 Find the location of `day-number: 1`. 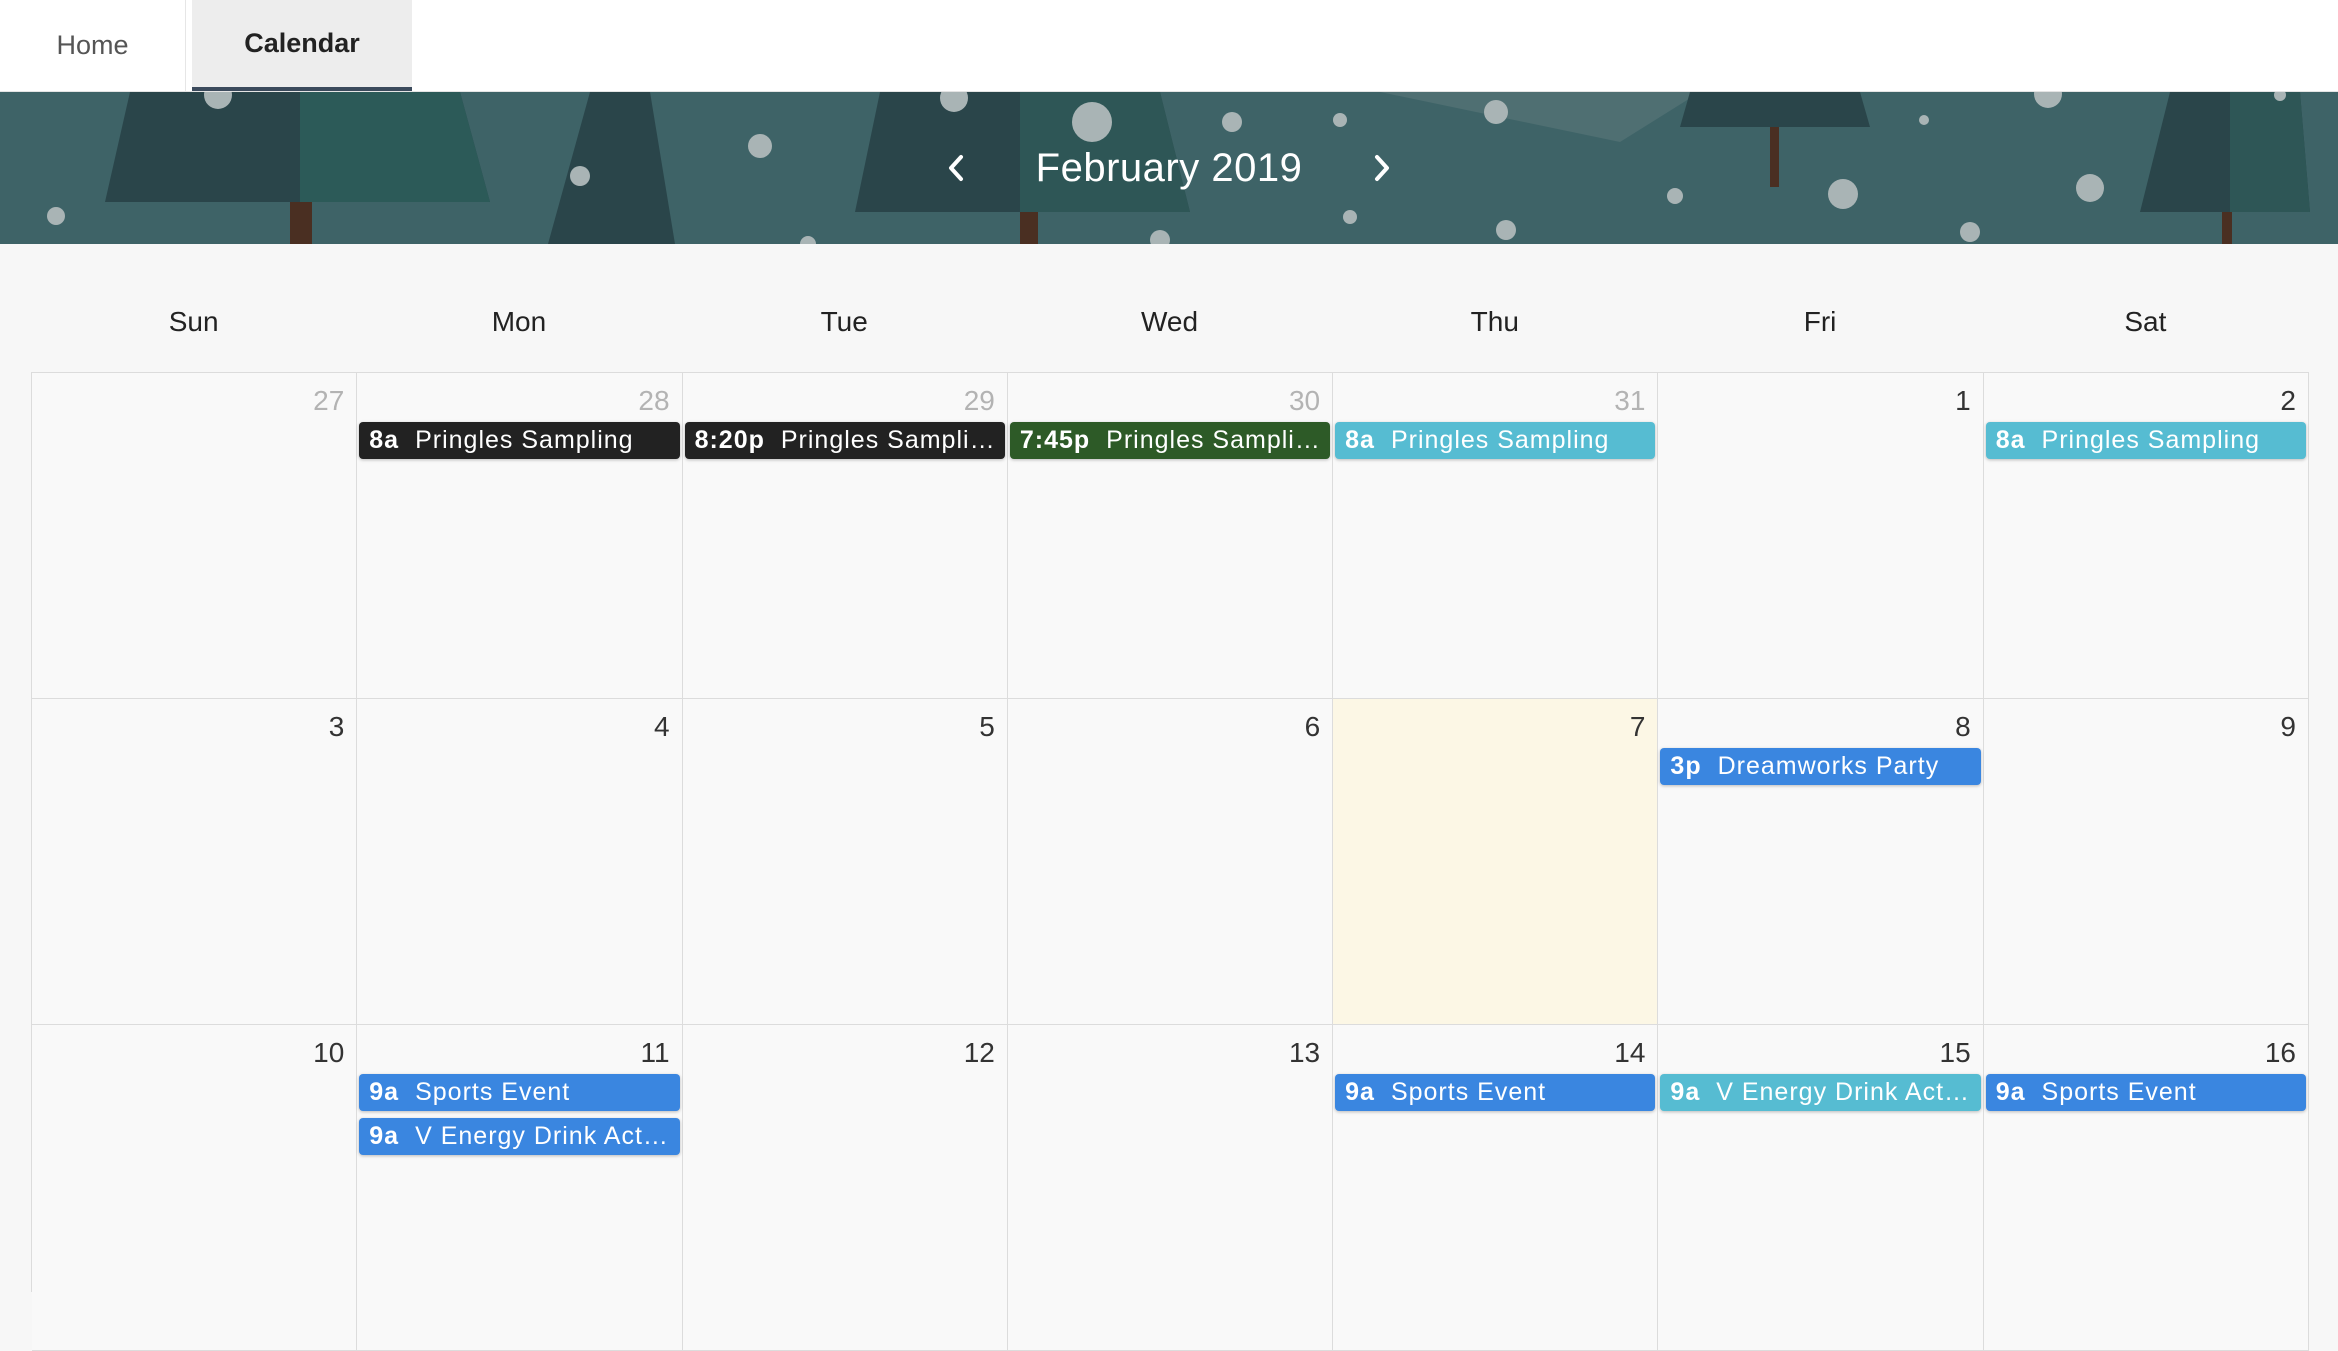

day-number: 1 is located at coordinates (1963, 400).